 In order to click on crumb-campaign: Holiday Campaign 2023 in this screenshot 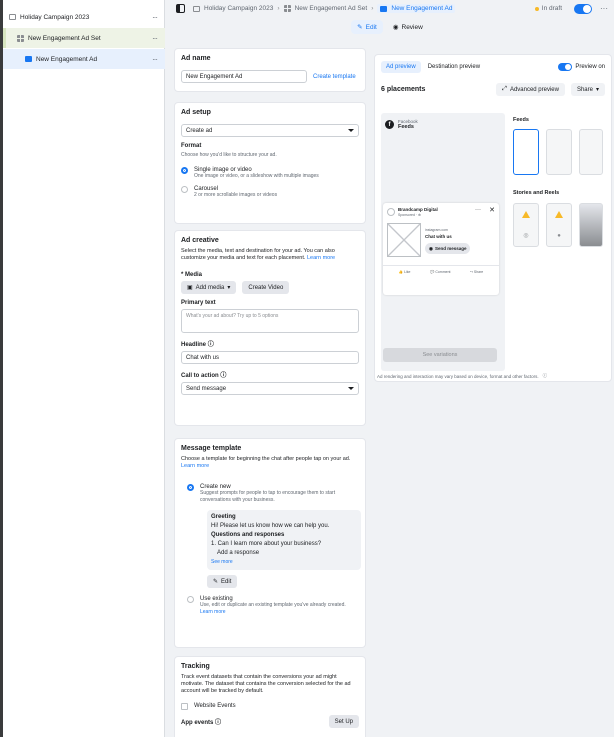, I will do `click(233, 8)`.